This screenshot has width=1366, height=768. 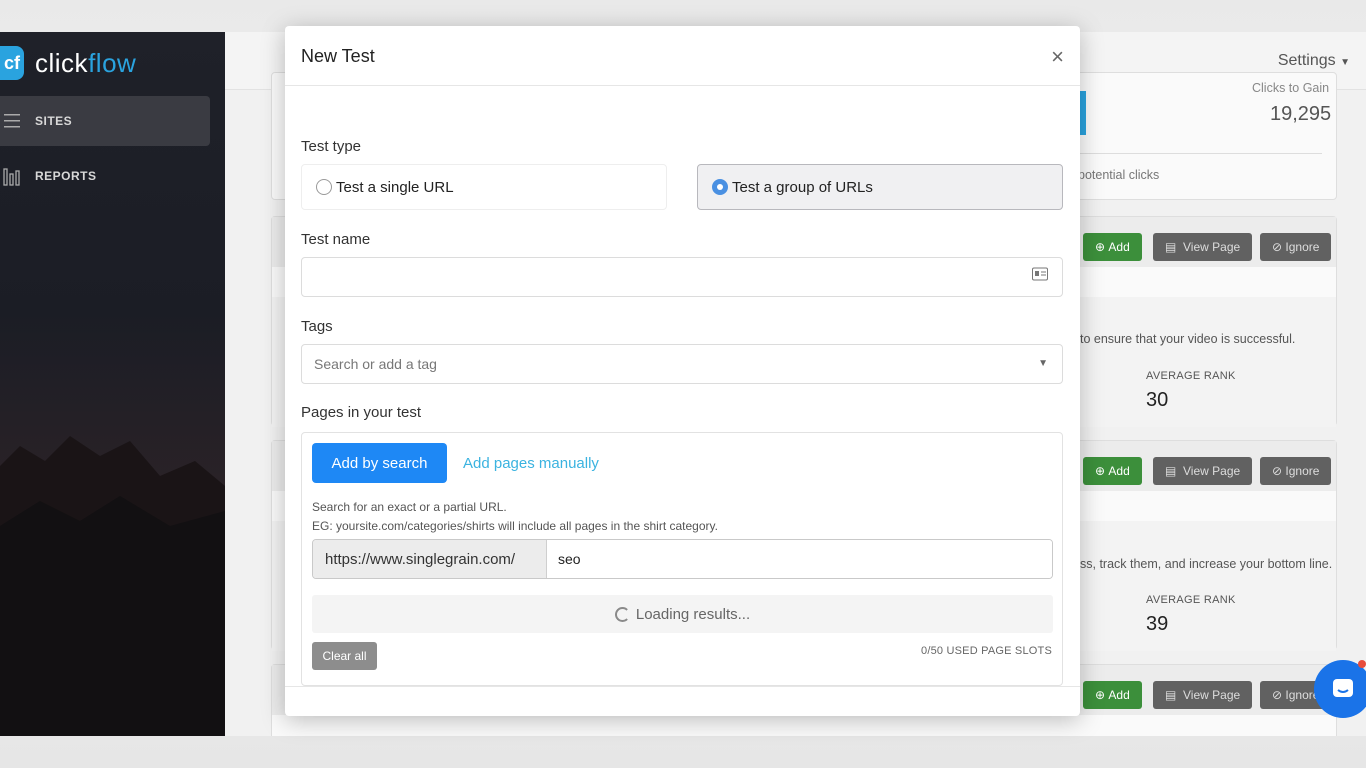 What do you see at coordinates (1291, 88) in the screenshot?
I see `clicks-heading: Clicks to Gain` at bounding box center [1291, 88].